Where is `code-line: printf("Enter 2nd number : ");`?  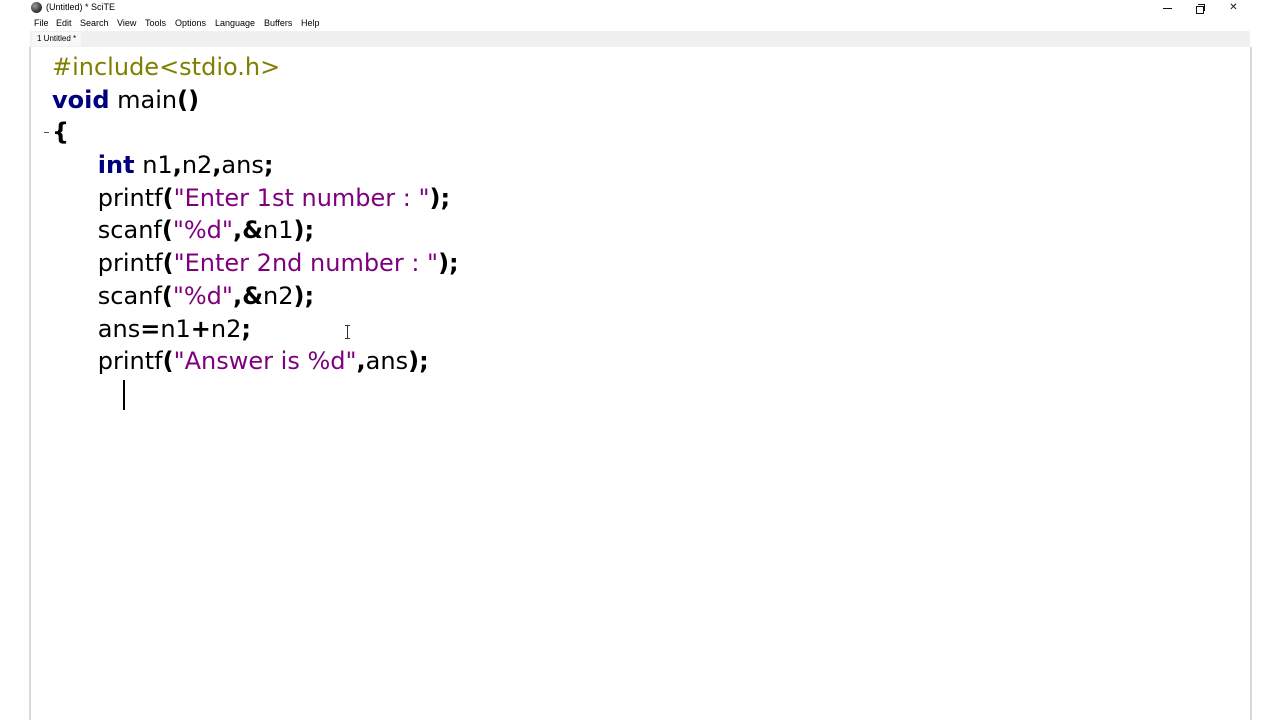
code-line: printf("Enter 2nd number : "); is located at coordinates (255, 263).